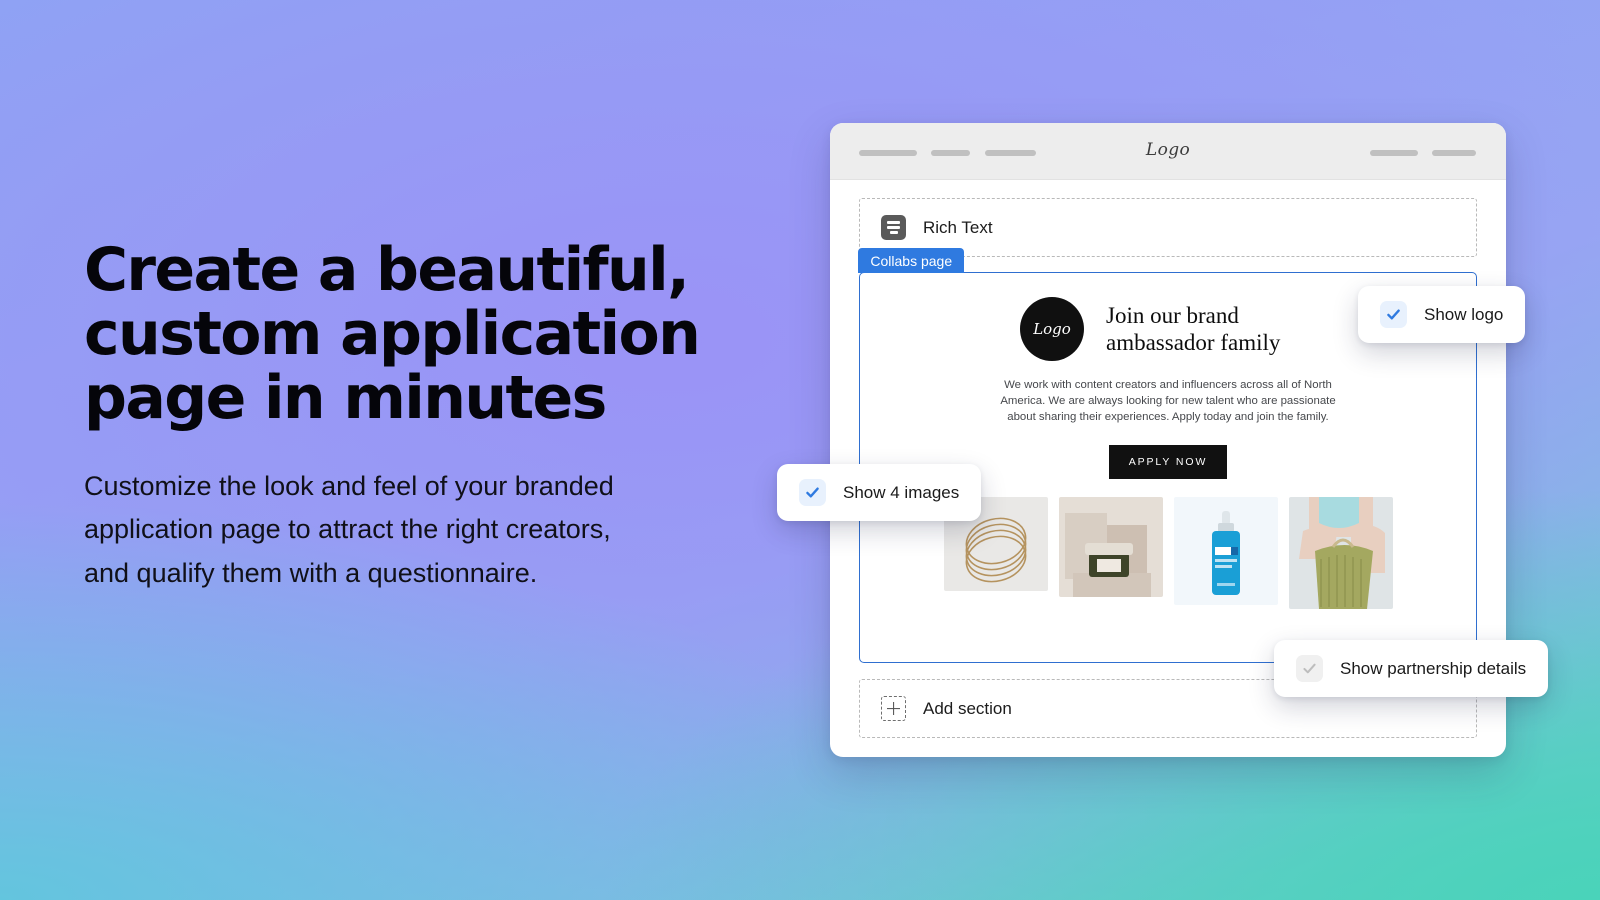  I want to click on store-logo-text: Logo, so click(1168, 150).